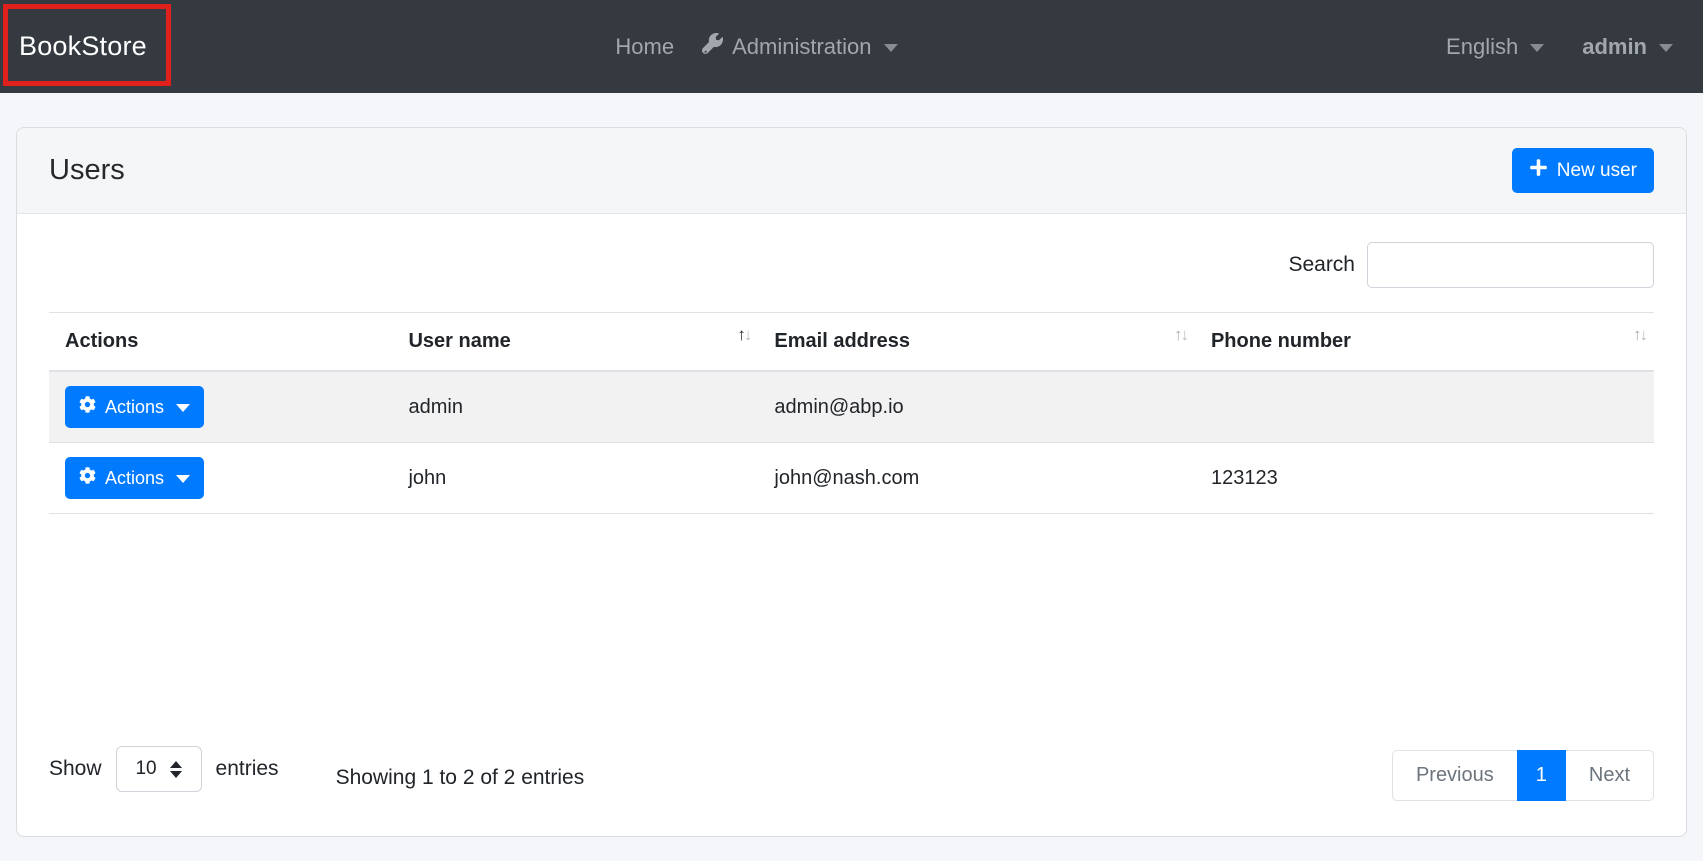 The height and width of the screenshot is (861, 1703). Describe the element at coordinates (146, 768) in the screenshot. I see `page-size-value: 10` at that location.